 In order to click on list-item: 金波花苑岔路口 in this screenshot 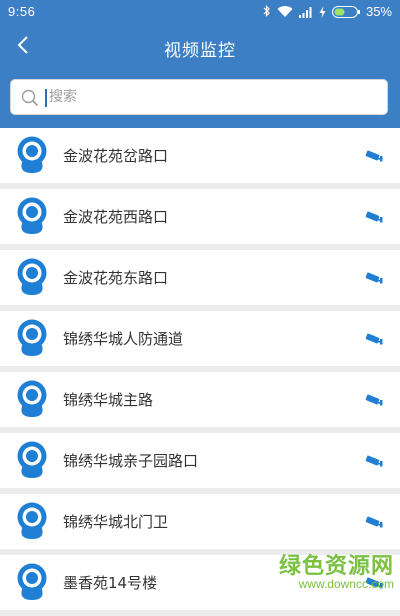, I will do `click(200, 155)`.